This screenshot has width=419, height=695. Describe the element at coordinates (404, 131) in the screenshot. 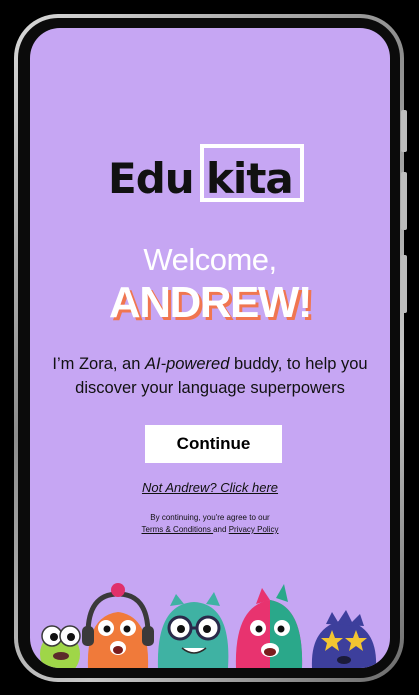

I see `power-button` at that location.